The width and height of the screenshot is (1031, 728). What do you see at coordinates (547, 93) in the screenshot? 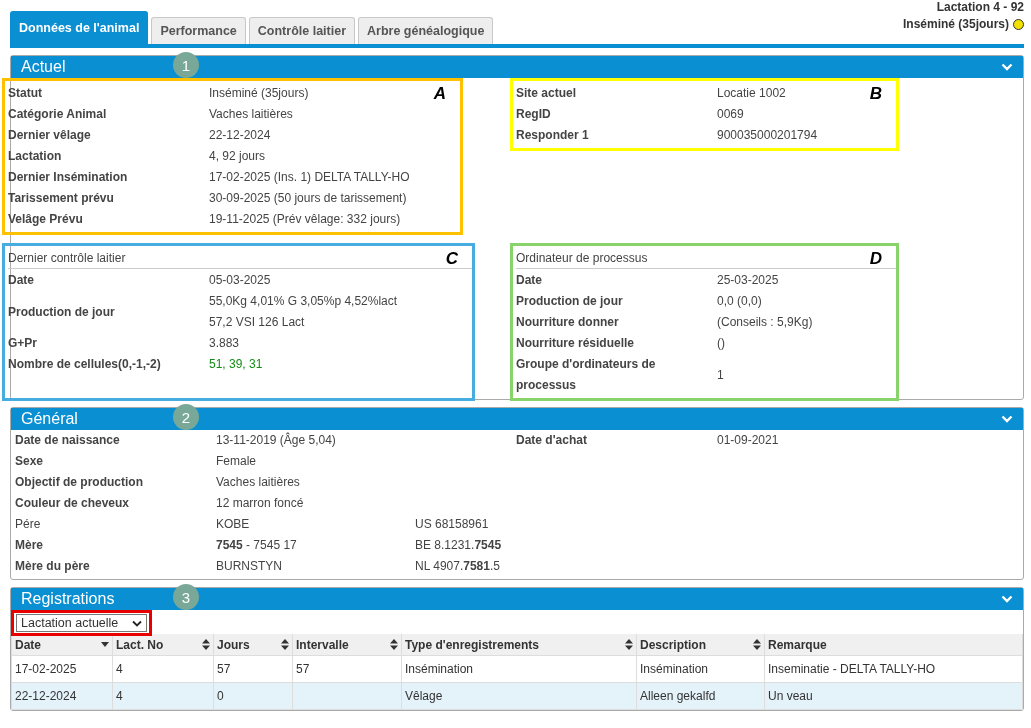
I see `field-label: Site actuel` at bounding box center [547, 93].